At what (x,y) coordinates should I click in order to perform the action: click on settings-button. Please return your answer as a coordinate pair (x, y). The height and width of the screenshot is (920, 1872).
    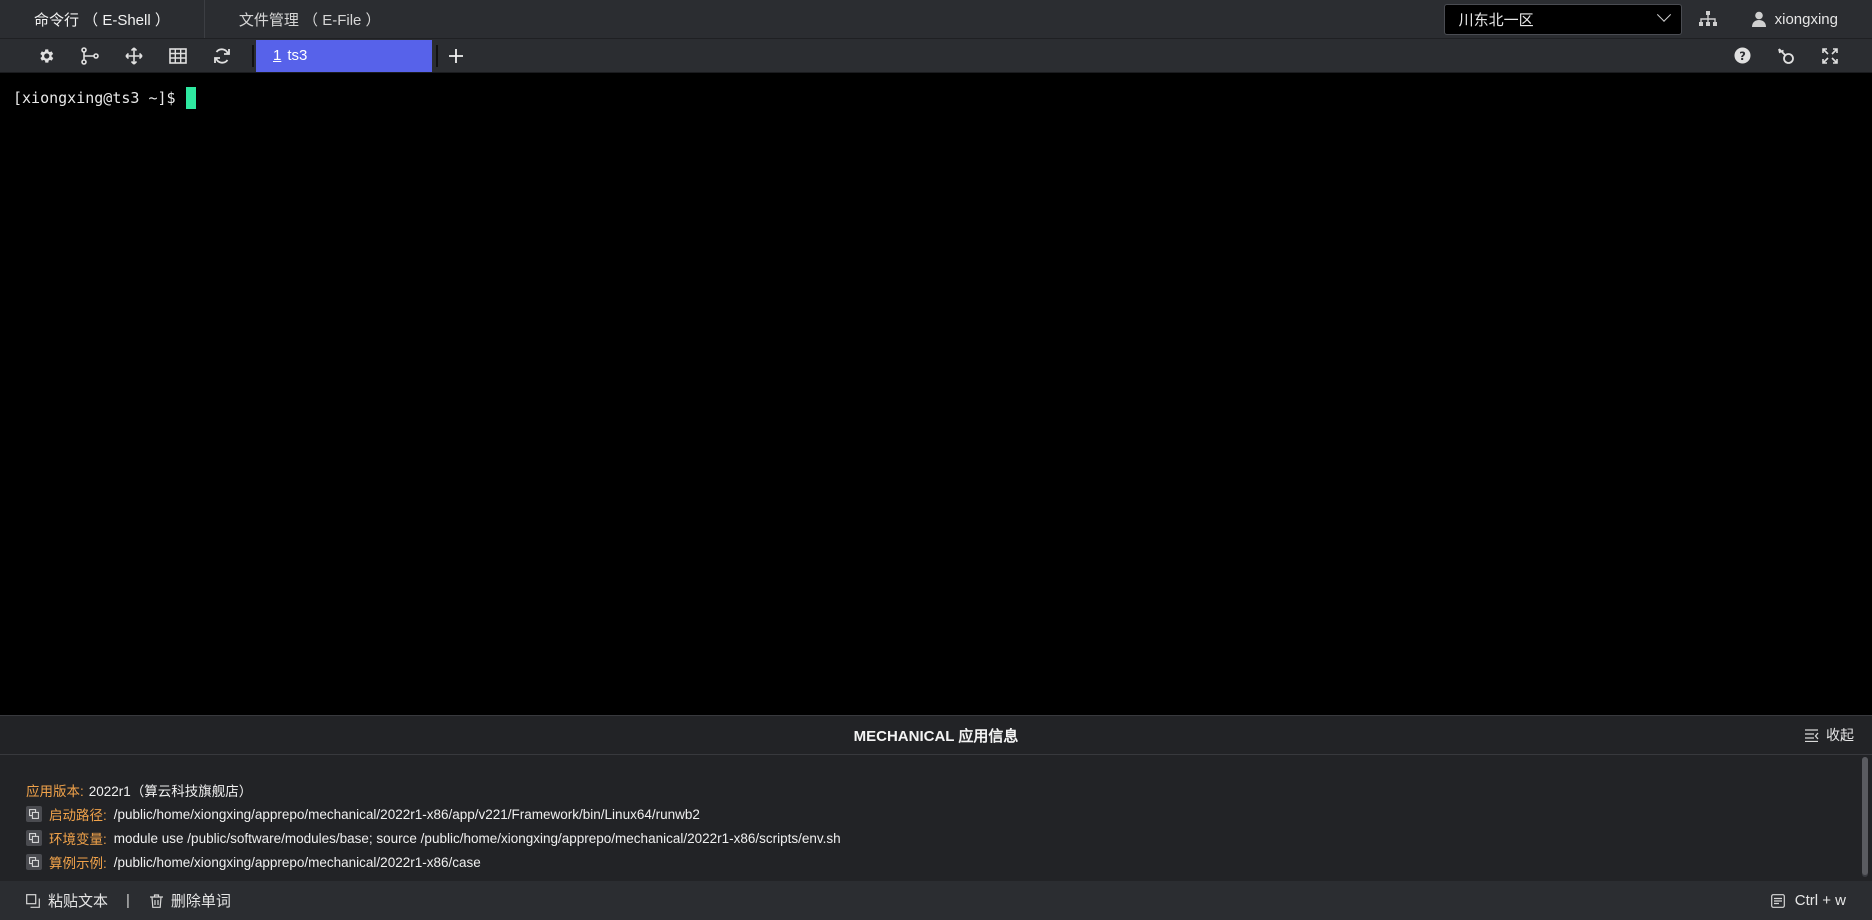
    Looking at the image, I should click on (46, 56).